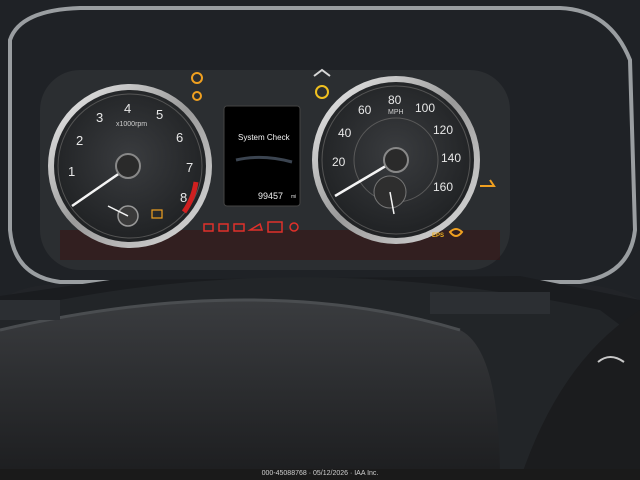 The image size is (640, 480). What do you see at coordinates (72, 171) in the screenshot?
I see `tach-mark-1: 1` at bounding box center [72, 171].